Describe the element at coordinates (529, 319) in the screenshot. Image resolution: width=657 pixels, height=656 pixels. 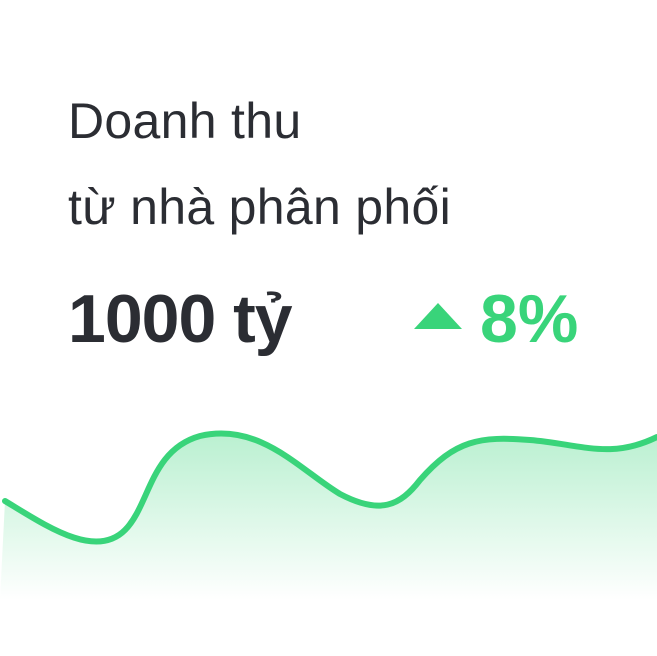
I see `change-percent: 8%` at that location.